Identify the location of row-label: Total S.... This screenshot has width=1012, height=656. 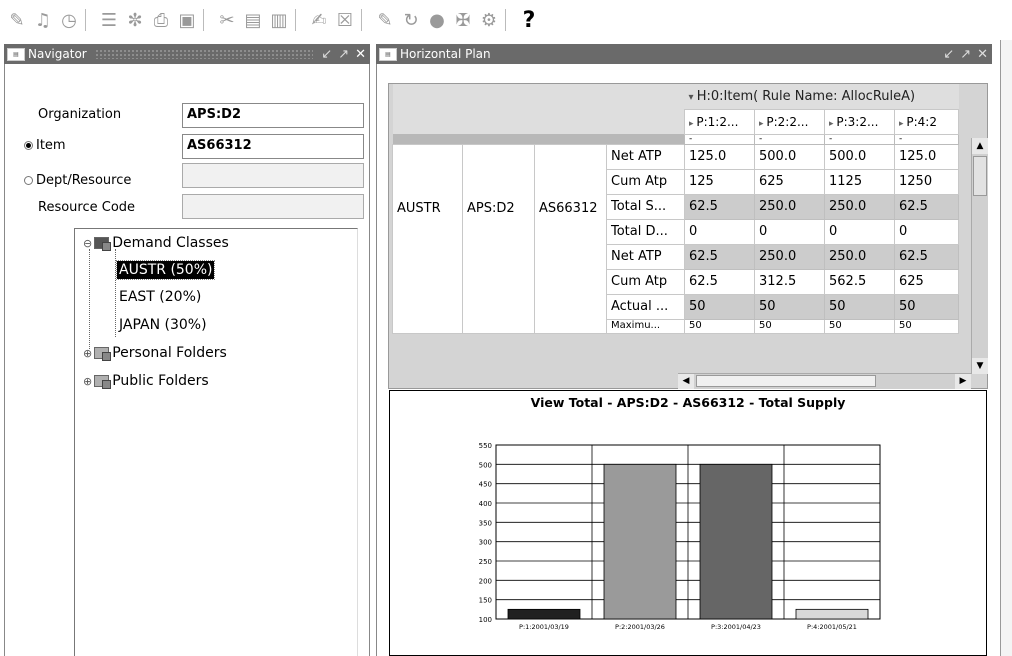
(645, 206).